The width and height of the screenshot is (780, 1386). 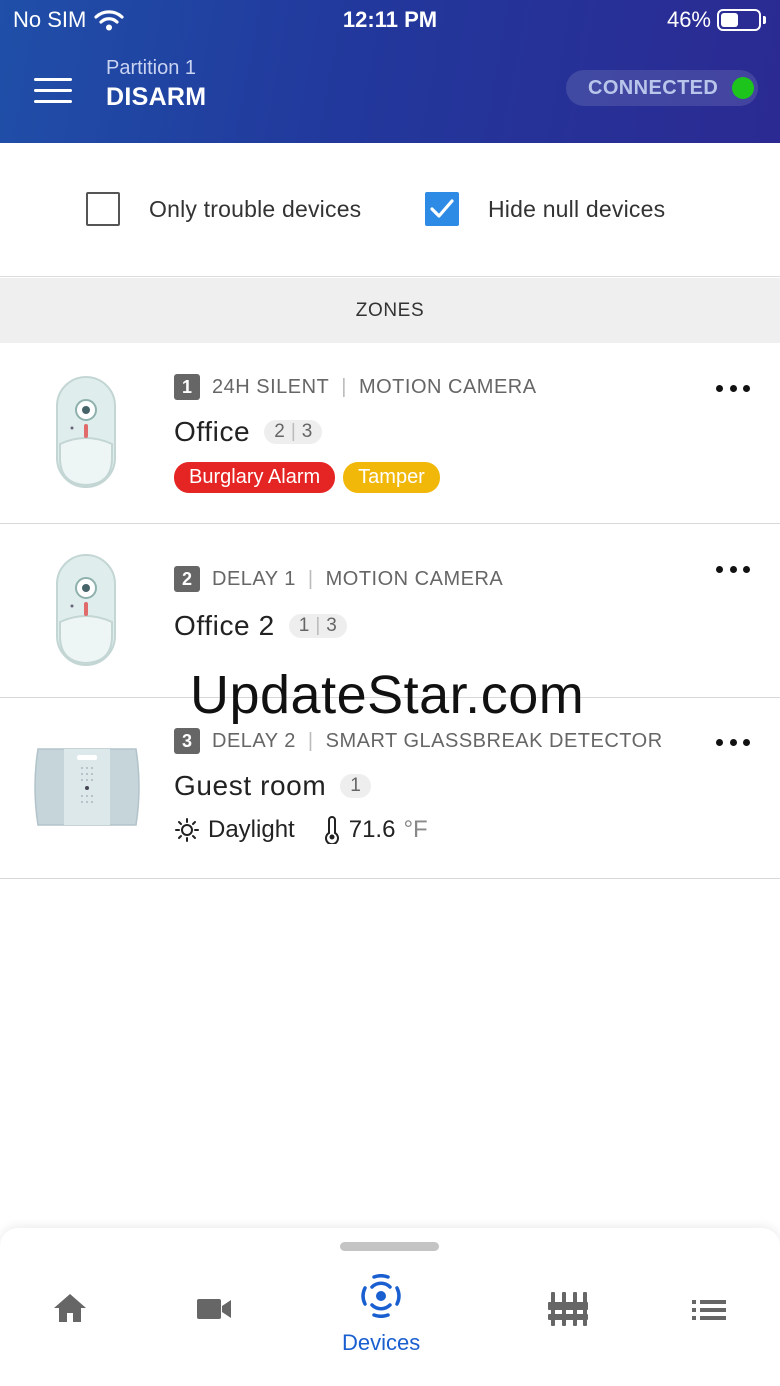 What do you see at coordinates (387, 695) in the screenshot?
I see `watermark-text: UpdateStar.com` at bounding box center [387, 695].